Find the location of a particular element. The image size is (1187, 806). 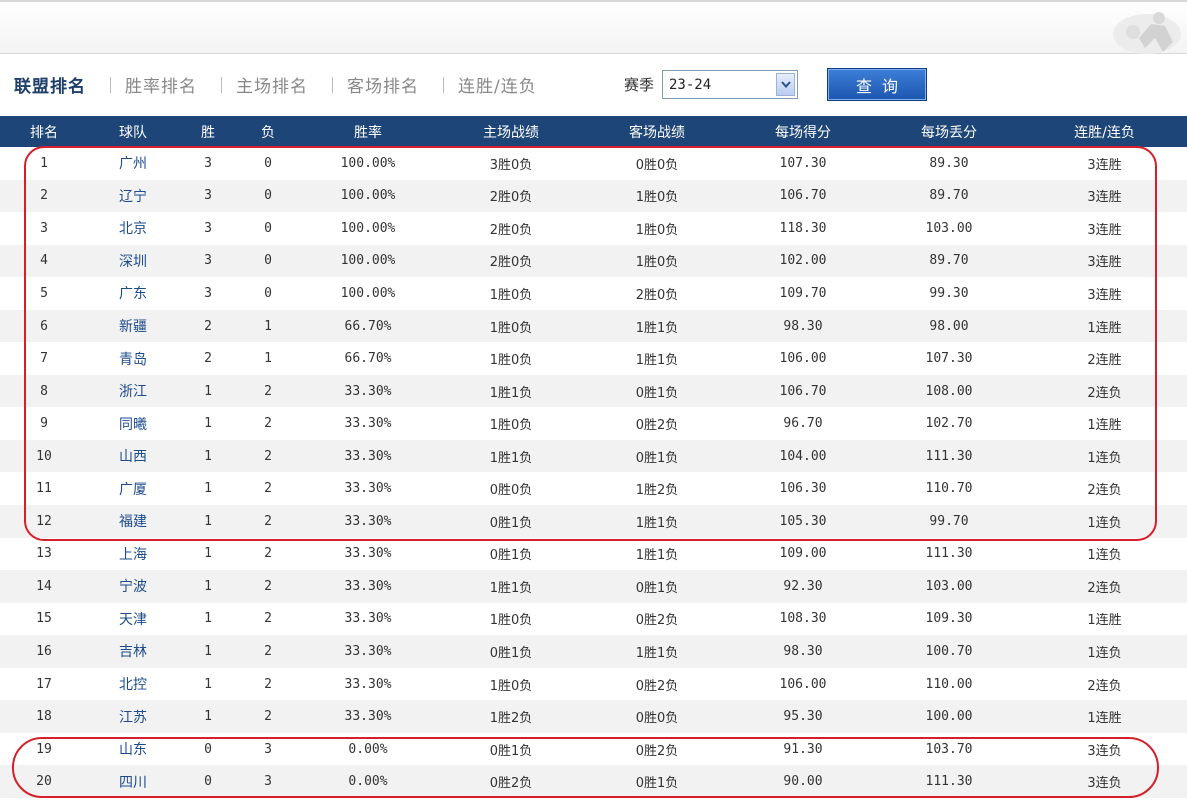

table-cell: 92.30 is located at coordinates (803, 586).